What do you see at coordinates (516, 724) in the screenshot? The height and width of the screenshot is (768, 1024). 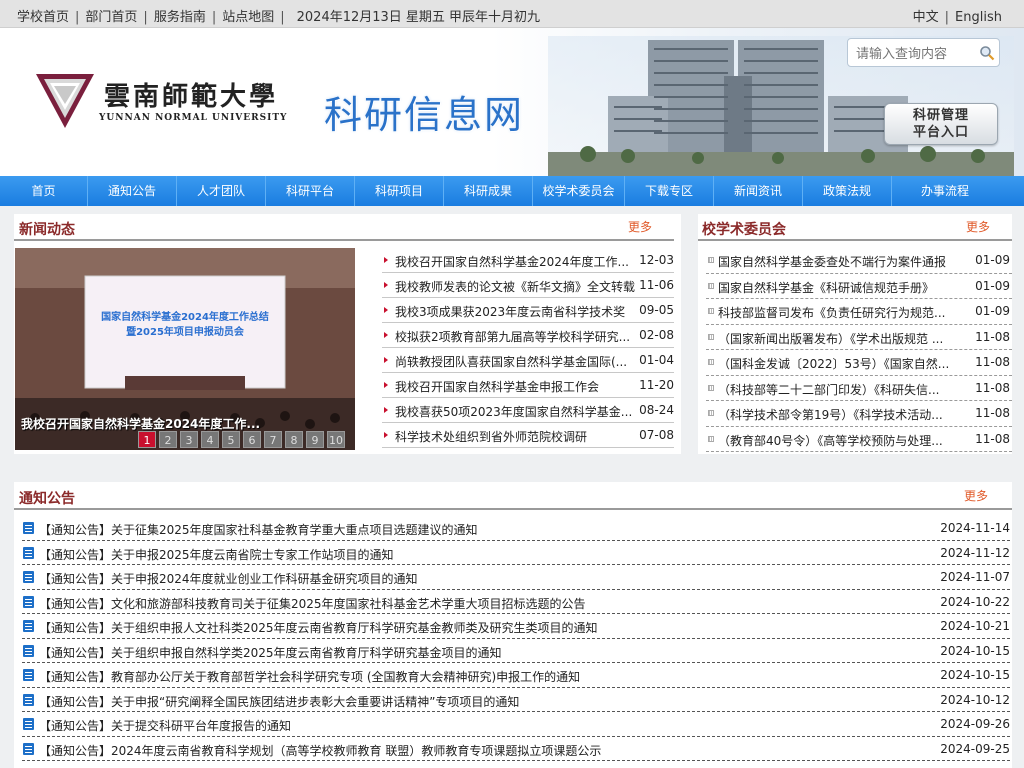 I see `list-item: 【通知公告】关于提交科研平台年度报告的通知 2024-09-26` at bounding box center [516, 724].